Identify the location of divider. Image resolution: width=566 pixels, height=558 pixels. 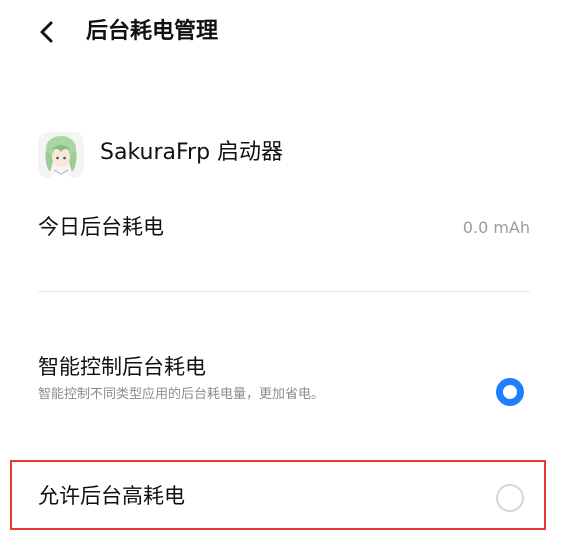
(284, 291).